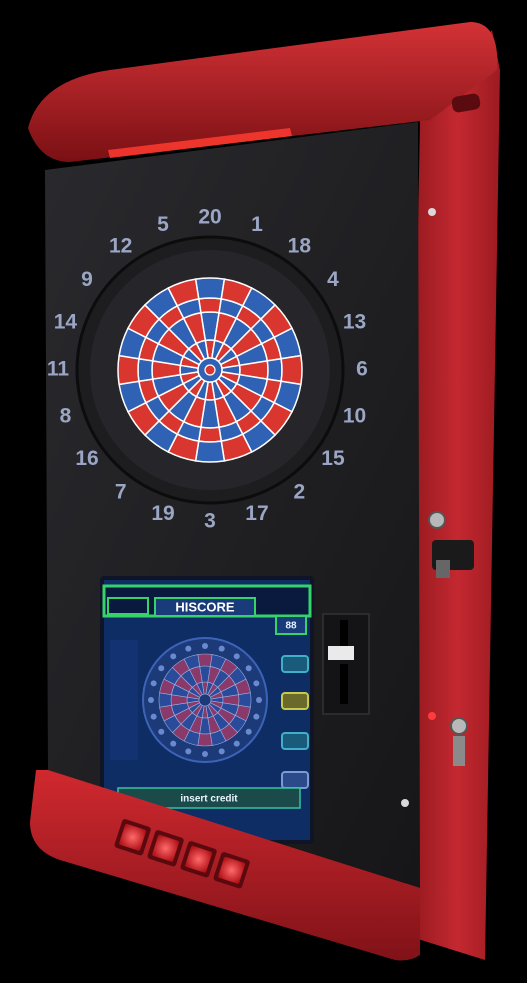 This screenshot has height=983, width=527. I want to click on board-number: 5, so click(163, 224).